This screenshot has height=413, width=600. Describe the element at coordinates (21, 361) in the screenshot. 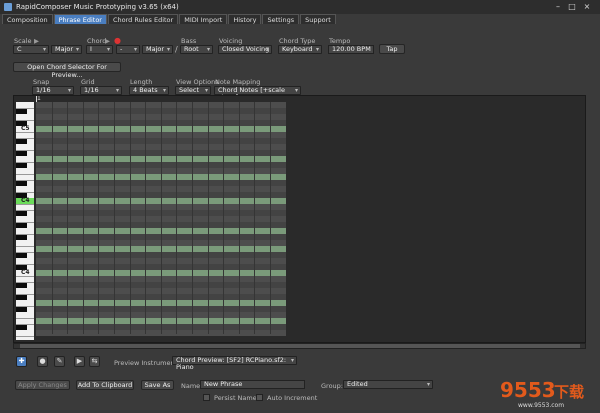

I see `add-note-tool-icon: ✚` at that location.